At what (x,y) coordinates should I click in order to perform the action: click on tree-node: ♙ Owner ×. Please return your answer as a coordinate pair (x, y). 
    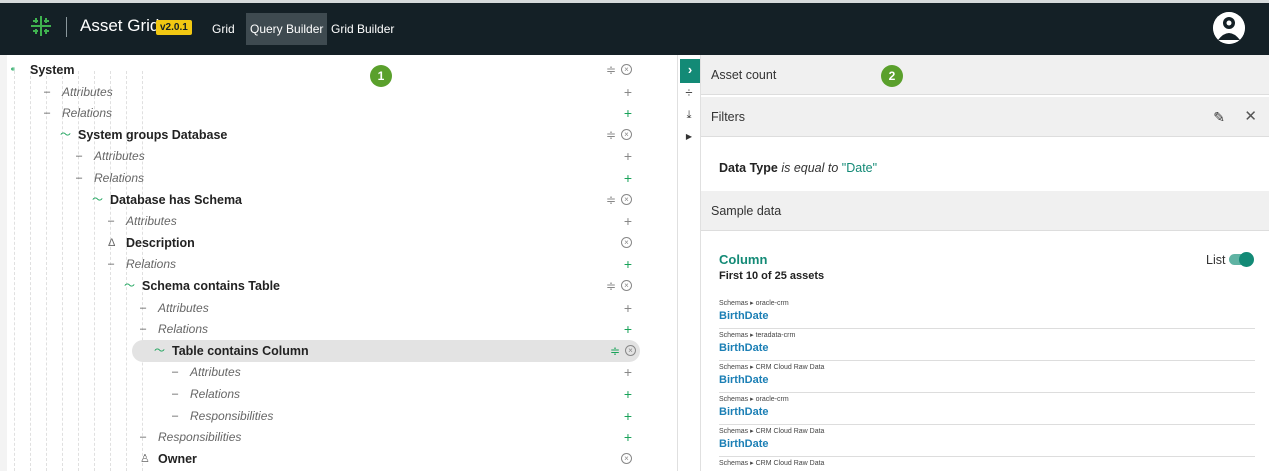
    Looking at the image, I should click on (320, 459).